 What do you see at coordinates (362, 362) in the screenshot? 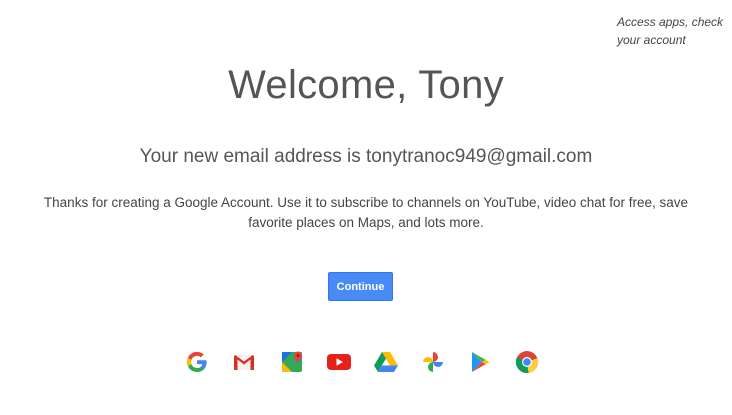
I see `app-icons-row` at bounding box center [362, 362].